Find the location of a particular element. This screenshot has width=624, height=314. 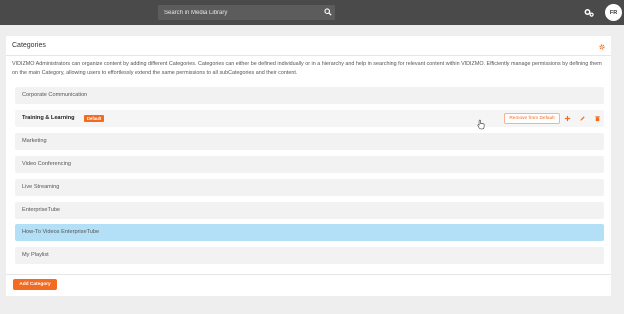

edit-icon is located at coordinates (582, 118).